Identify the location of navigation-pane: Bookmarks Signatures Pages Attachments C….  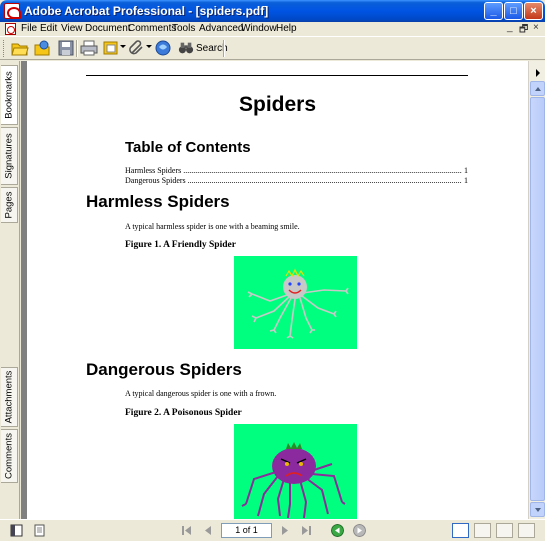
(10, 290).